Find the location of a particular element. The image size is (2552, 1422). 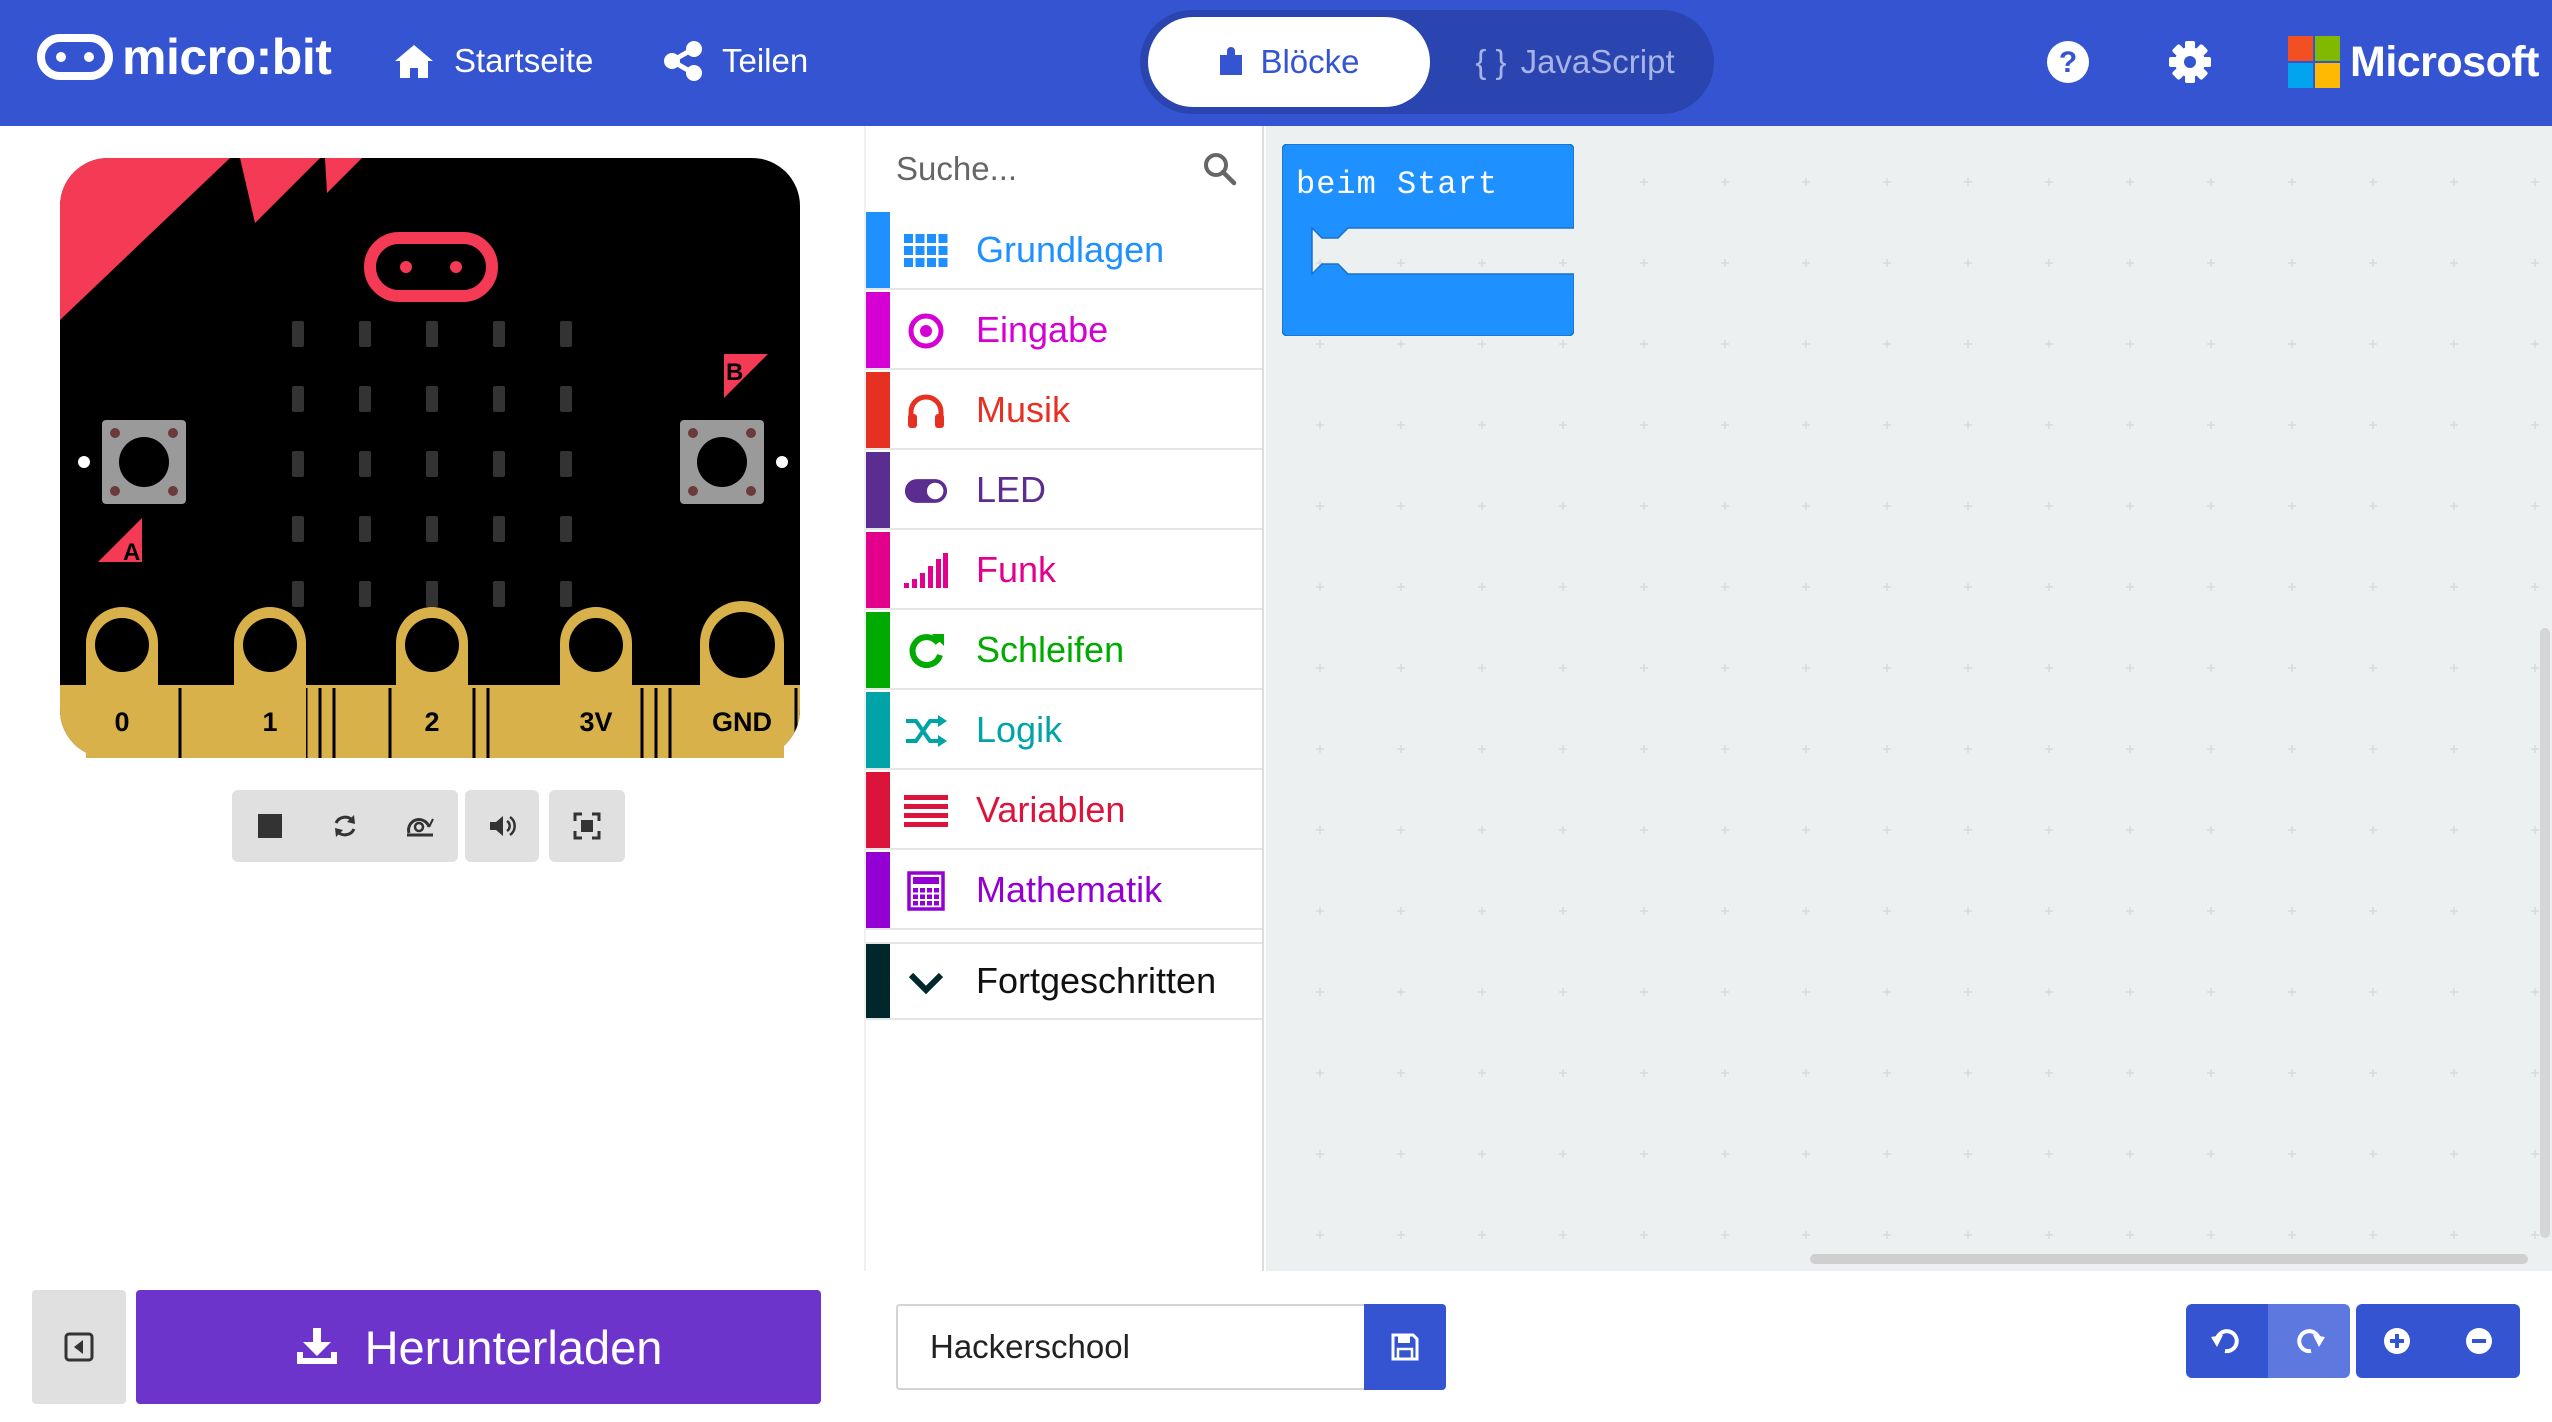

simulator-controls is located at coordinates (345, 826).